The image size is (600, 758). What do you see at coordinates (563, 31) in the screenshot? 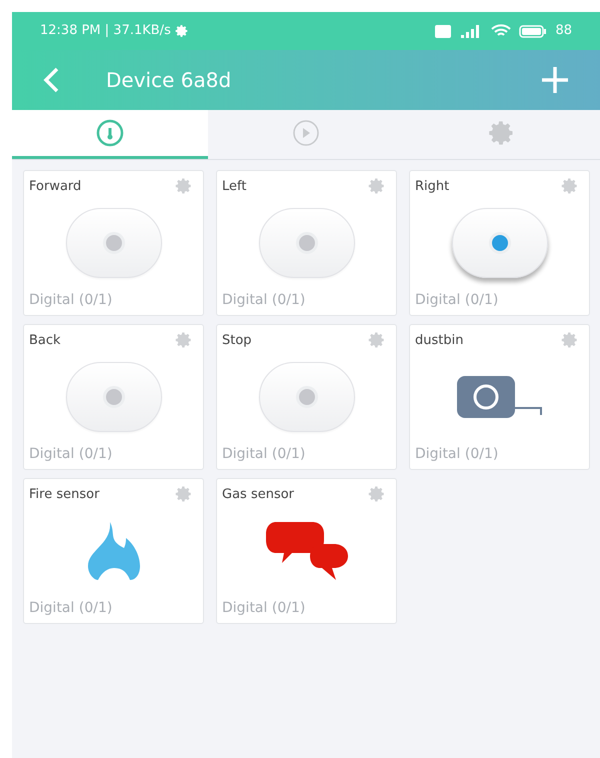
I see `battery-level: 88` at bounding box center [563, 31].